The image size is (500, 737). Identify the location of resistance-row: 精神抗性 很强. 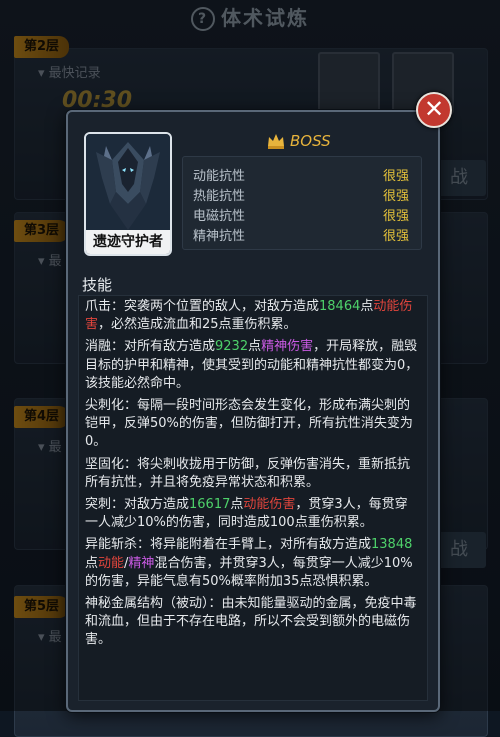
(301, 235).